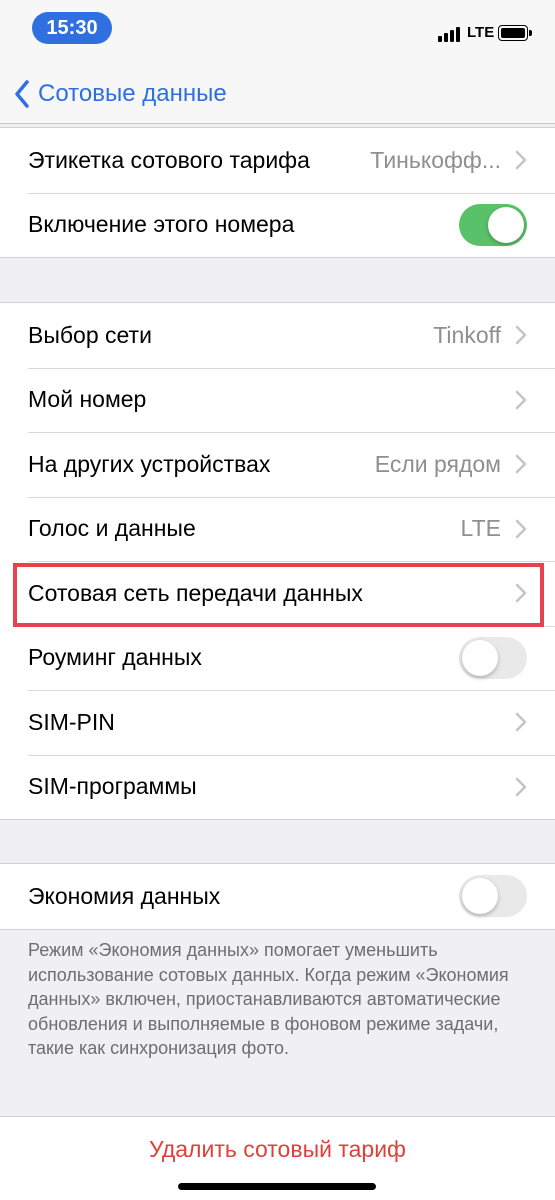  What do you see at coordinates (149, 463) in the screenshot?
I see `row-label: На других устройствах` at bounding box center [149, 463].